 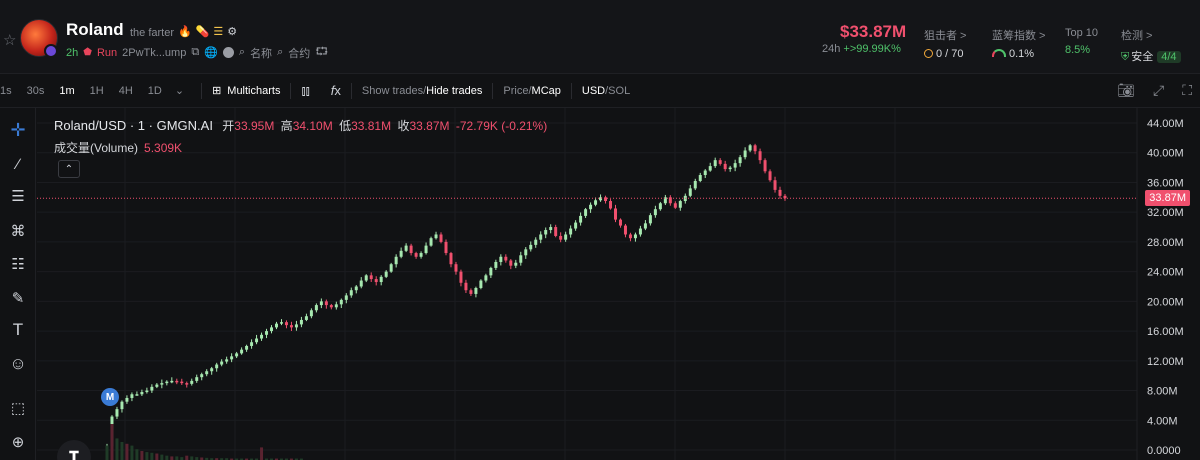 I want to click on usd-option: USD, so click(x=593, y=91).